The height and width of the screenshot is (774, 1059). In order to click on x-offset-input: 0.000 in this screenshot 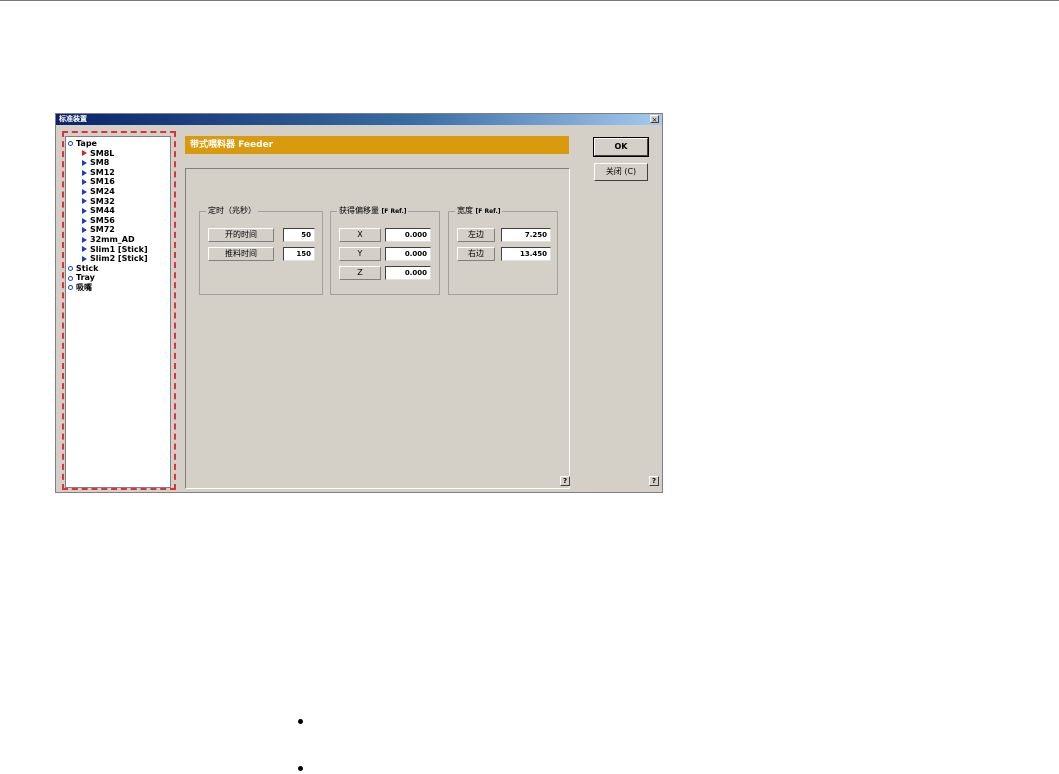, I will do `click(408, 235)`.